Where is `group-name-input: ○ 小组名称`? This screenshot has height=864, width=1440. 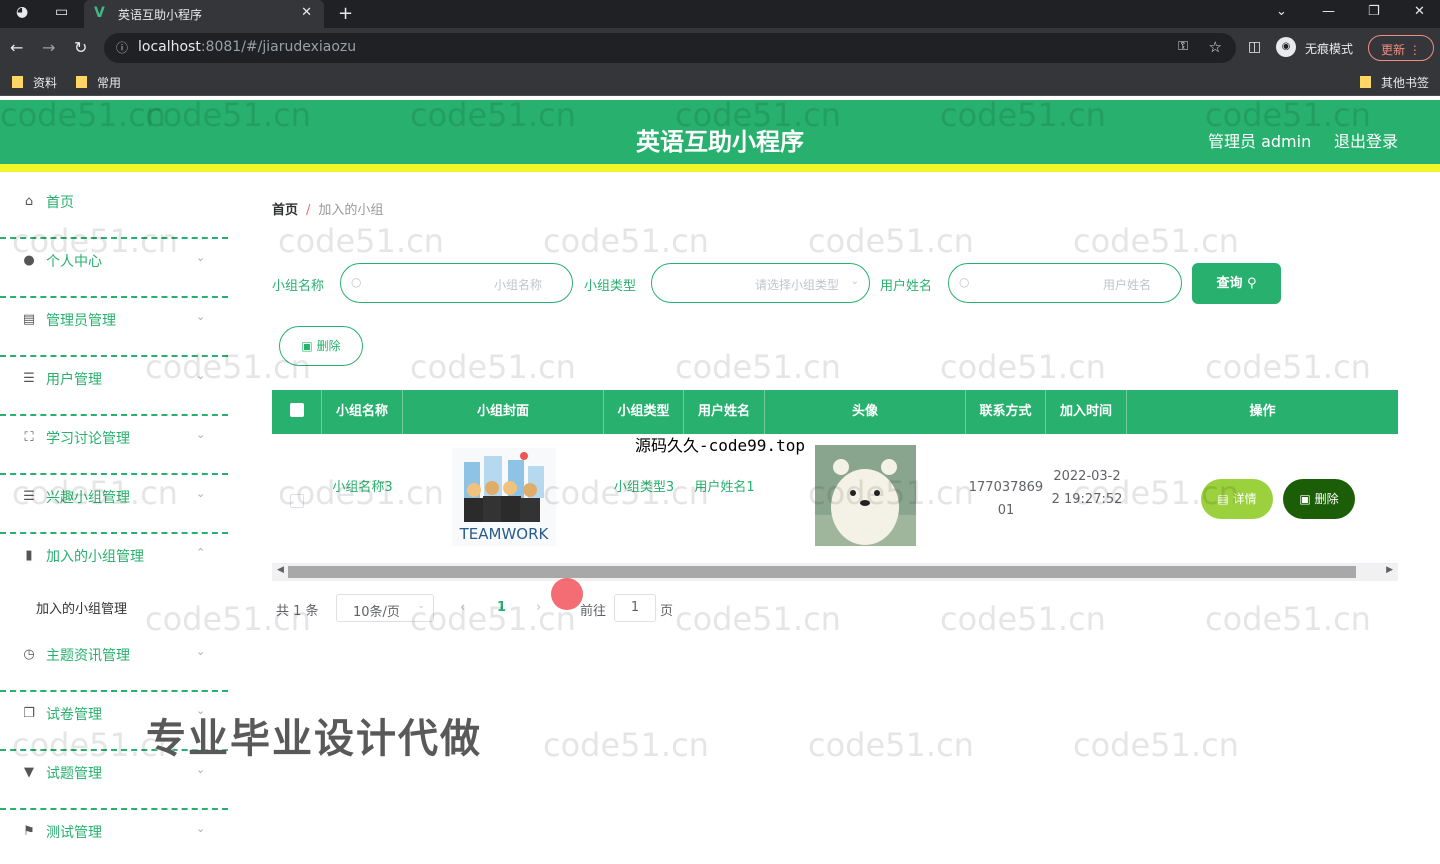 group-name-input: ○ 小组名称 is located at coordinates (456, 283).